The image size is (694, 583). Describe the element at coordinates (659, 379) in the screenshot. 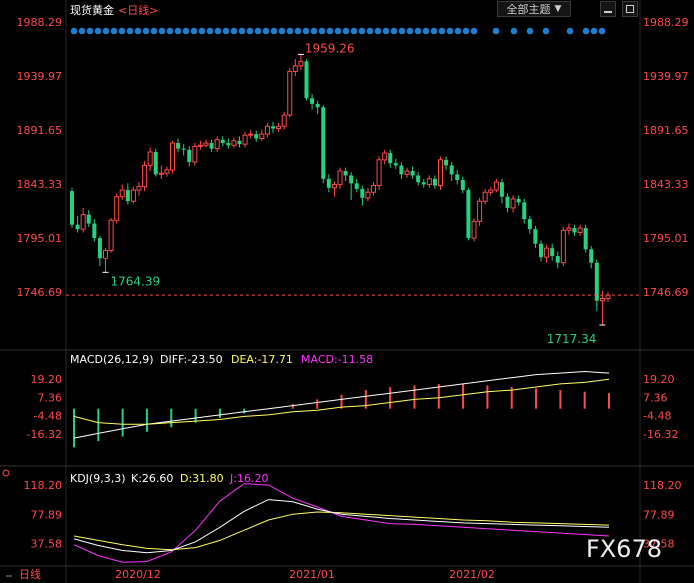

I see `macd-tick-right: 19.20` at that location.